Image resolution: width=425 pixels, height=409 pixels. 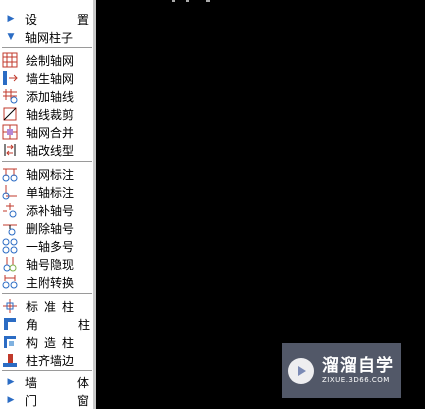 What do you see at coordinates (10, 324) in the screenshot?
I see `corner-column-icon` at bounding box center [10, 324].